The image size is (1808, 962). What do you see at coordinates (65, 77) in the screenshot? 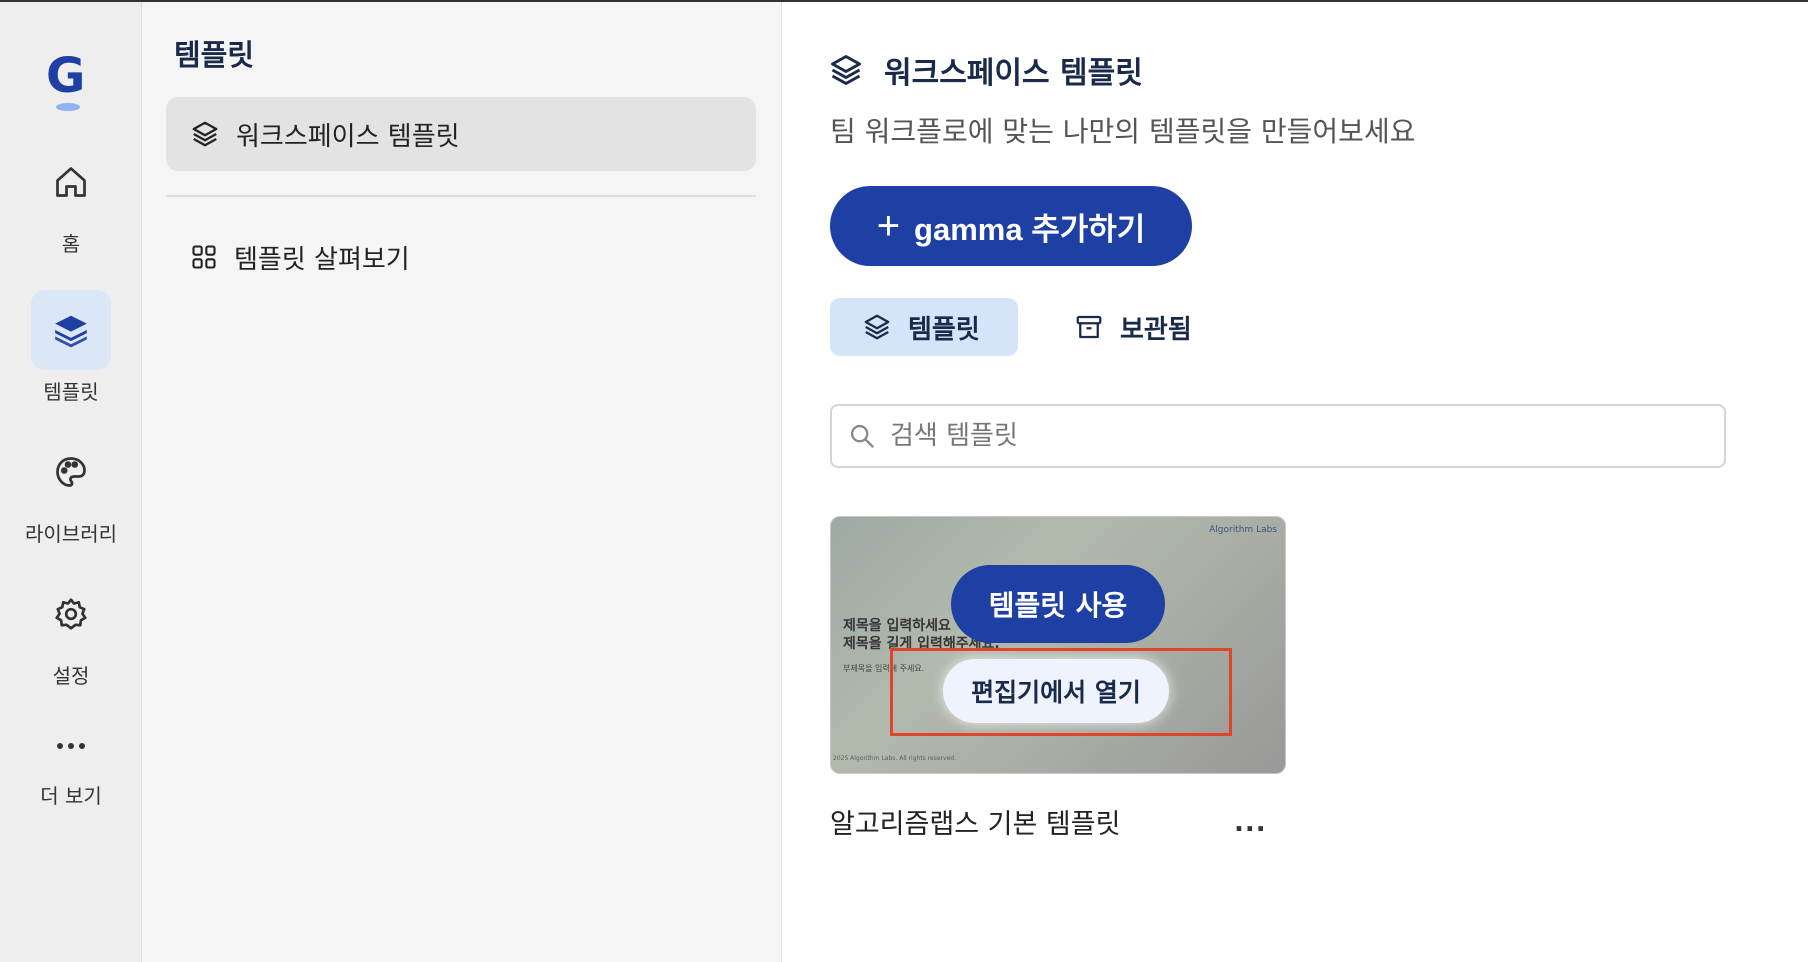
I see `svg-text: G` at bounding box center [65, 77].